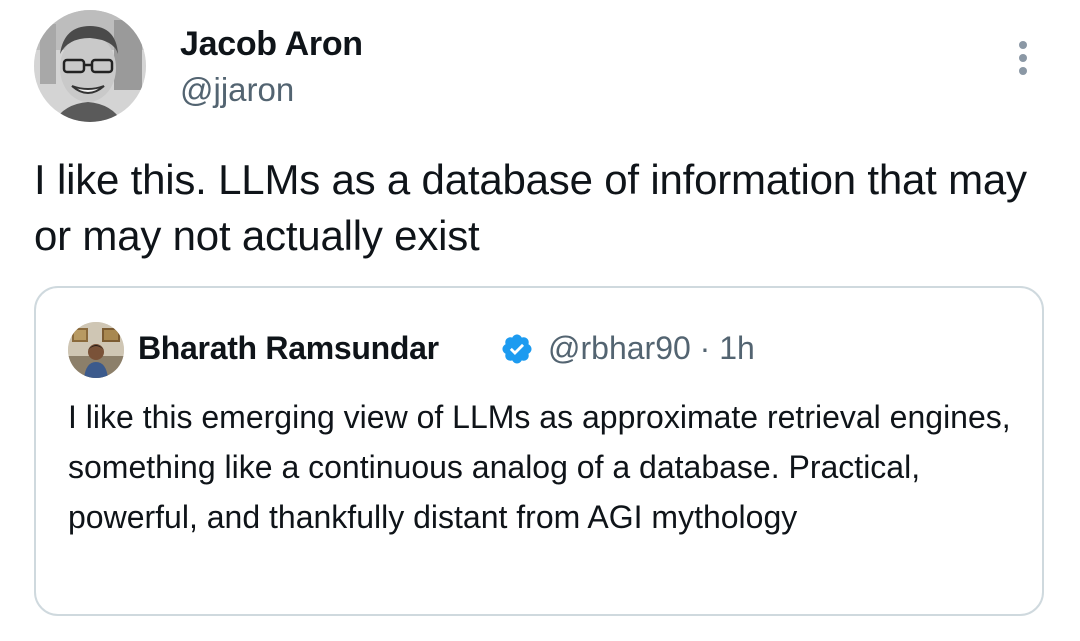 This screenshot has width=1080, height=641. What do you see at coordinates (271, 44) in the screenshot?
I see `author-display-name: Jacob Aron` at bounding box center [271, 44].